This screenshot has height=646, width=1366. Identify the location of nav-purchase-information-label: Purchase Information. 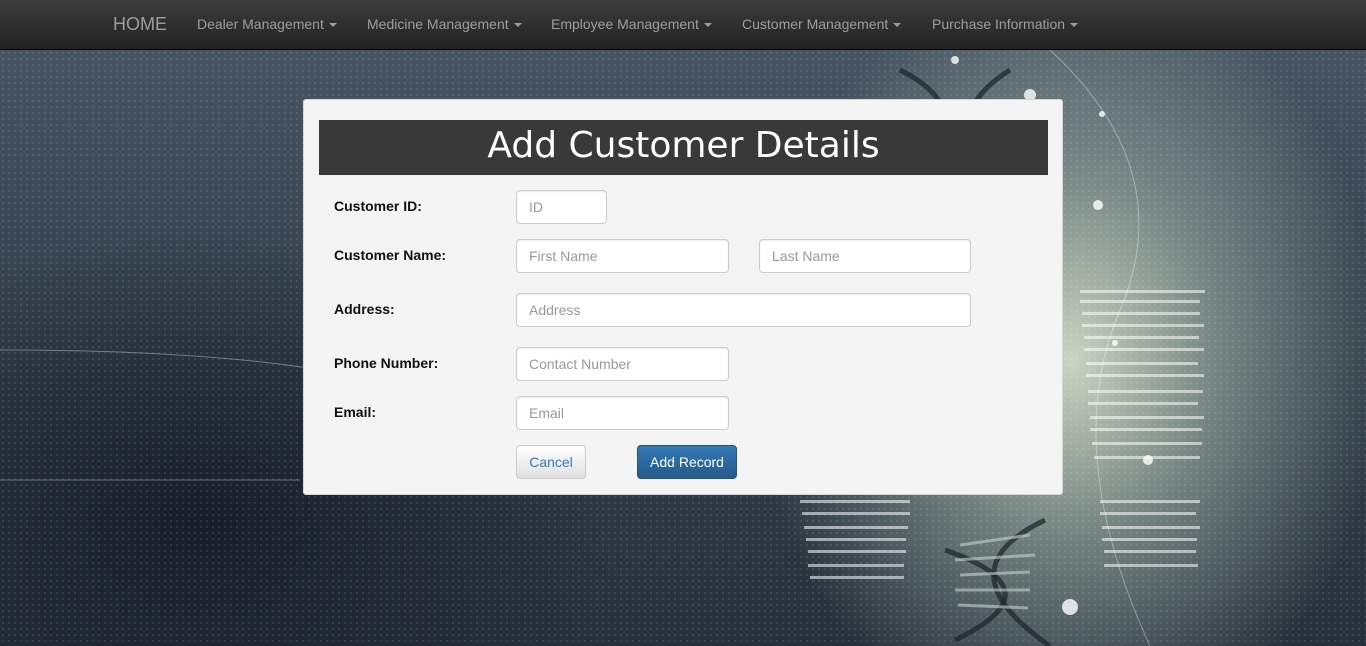
(999, 24).